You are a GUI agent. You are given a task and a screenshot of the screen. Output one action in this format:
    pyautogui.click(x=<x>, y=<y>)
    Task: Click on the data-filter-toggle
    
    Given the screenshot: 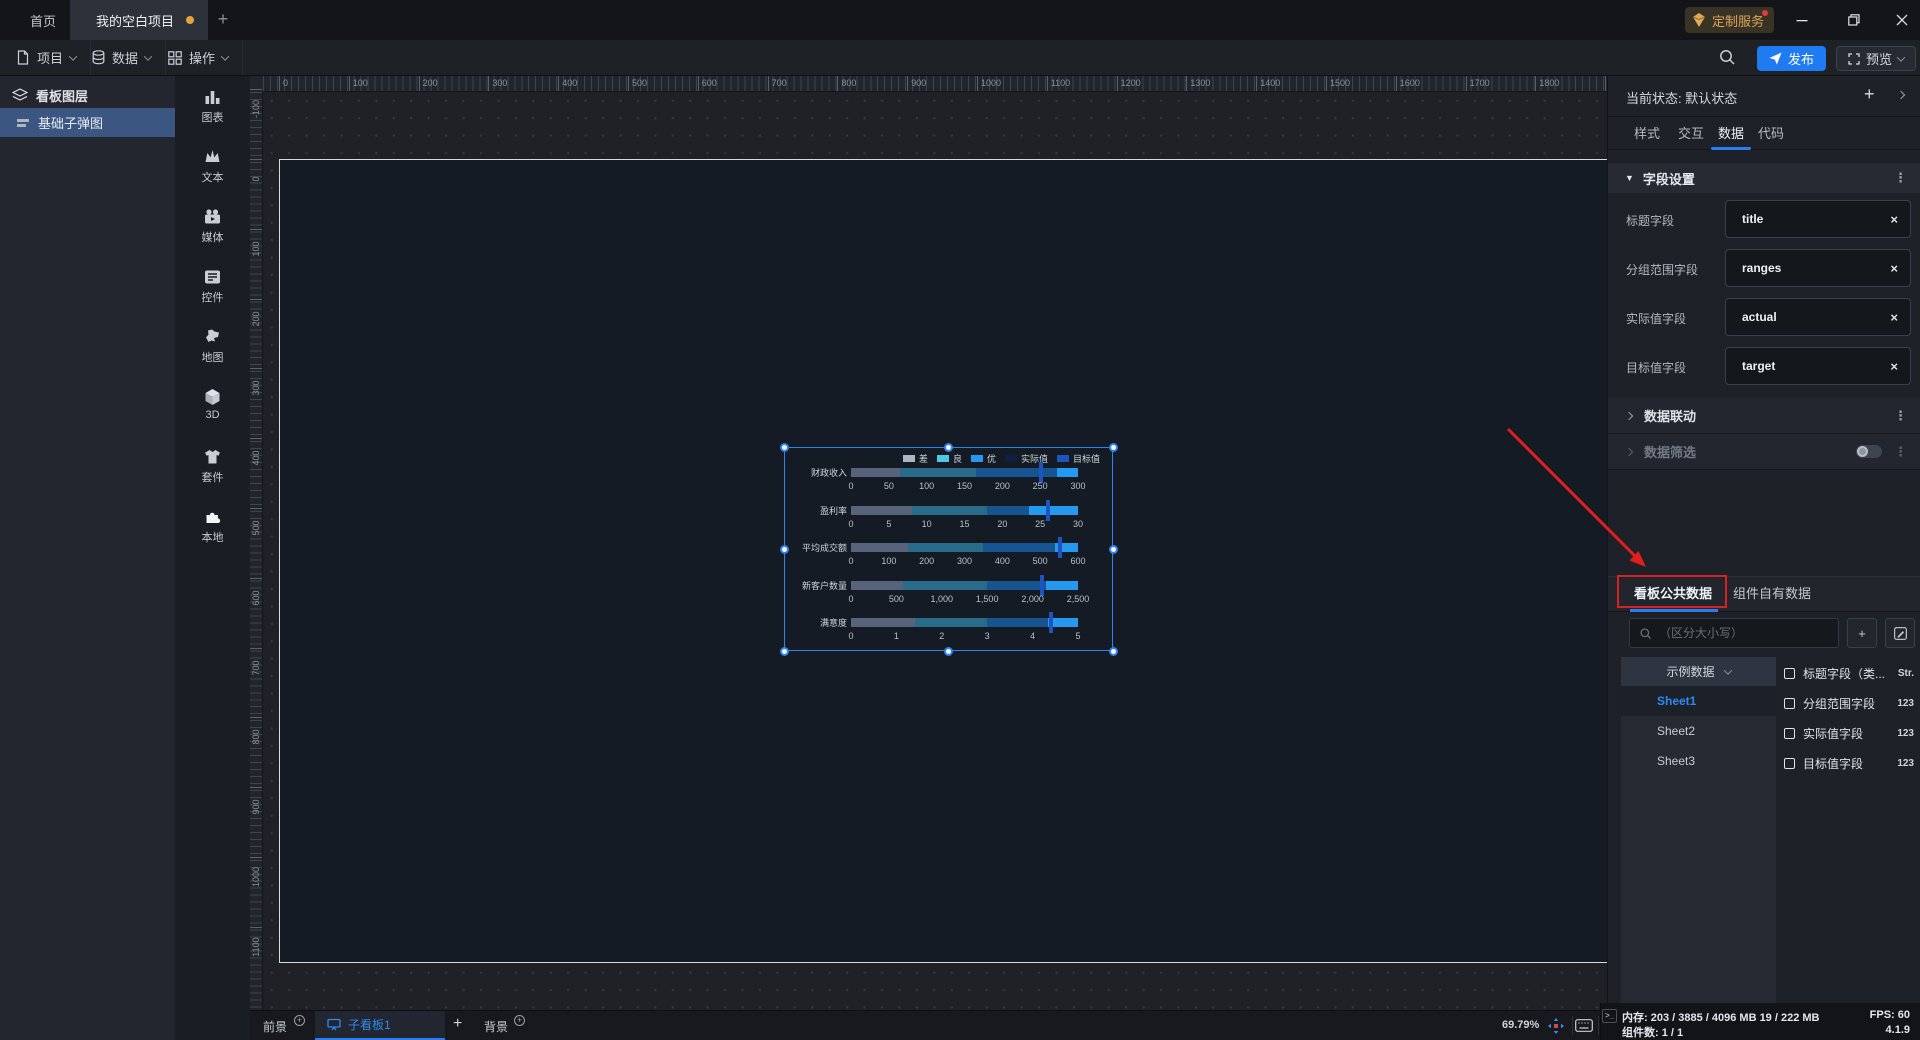 What is the action you would take?
    pyautogui.click(x=1869, y=451)
    